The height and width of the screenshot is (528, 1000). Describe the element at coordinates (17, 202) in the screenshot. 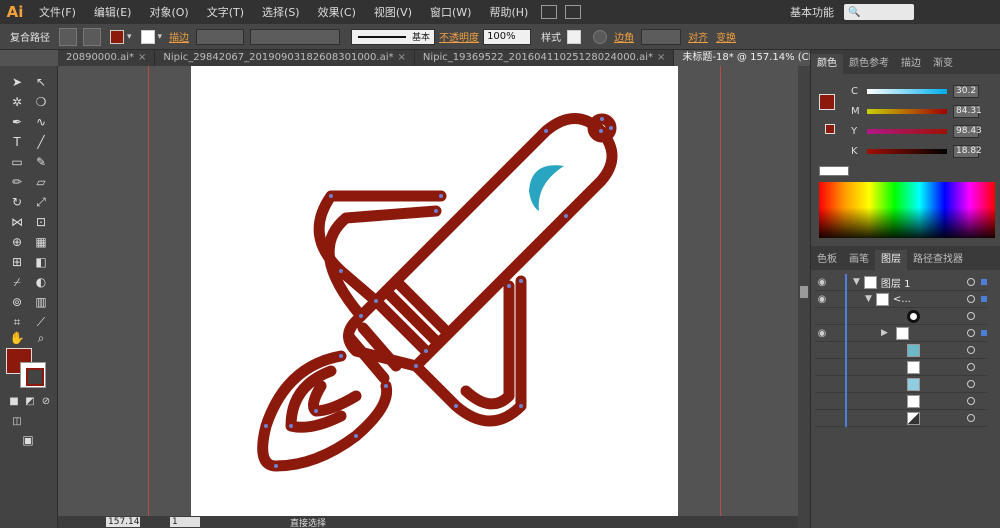

I see `rotate-icon: ↻` at that location.